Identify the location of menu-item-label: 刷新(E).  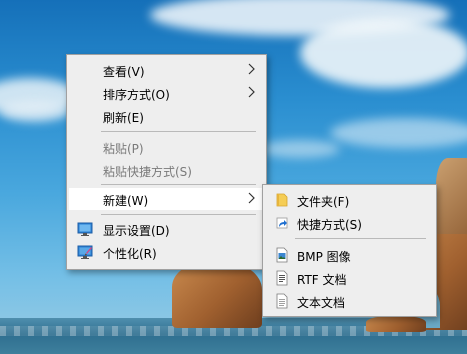
(123, 118).